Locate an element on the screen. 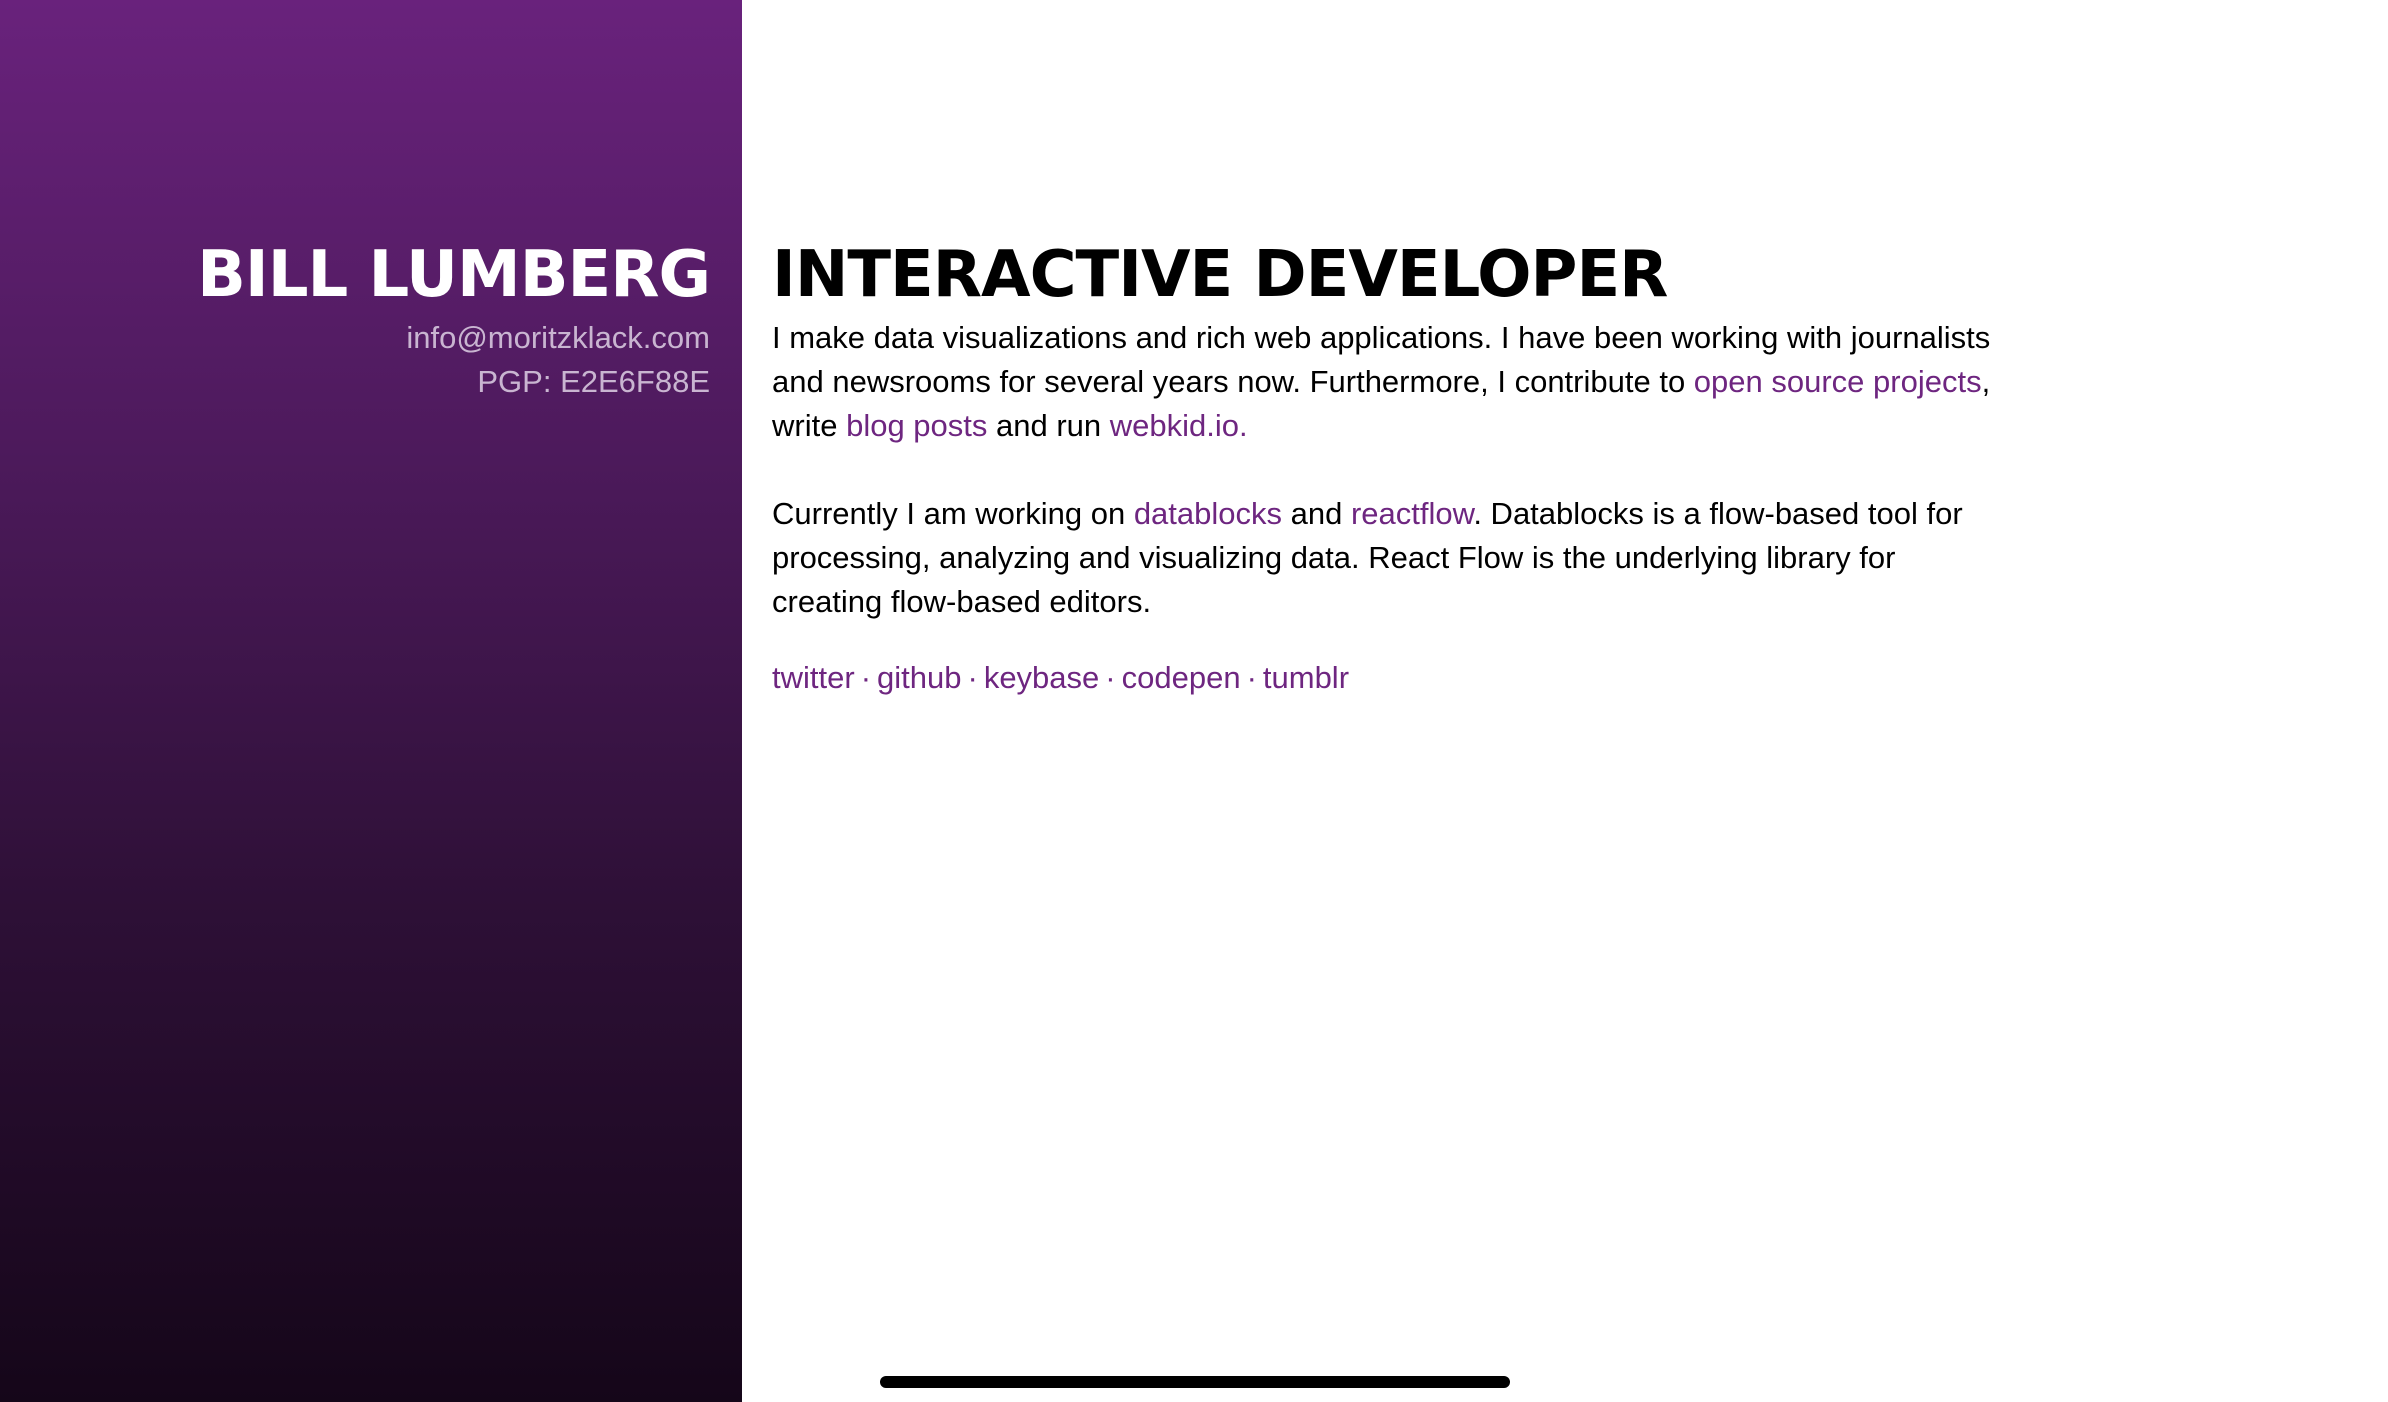 This screenshot has height=1402, width=2388. current-text-1: Currently I am working on is located at coordinates (953, 514).